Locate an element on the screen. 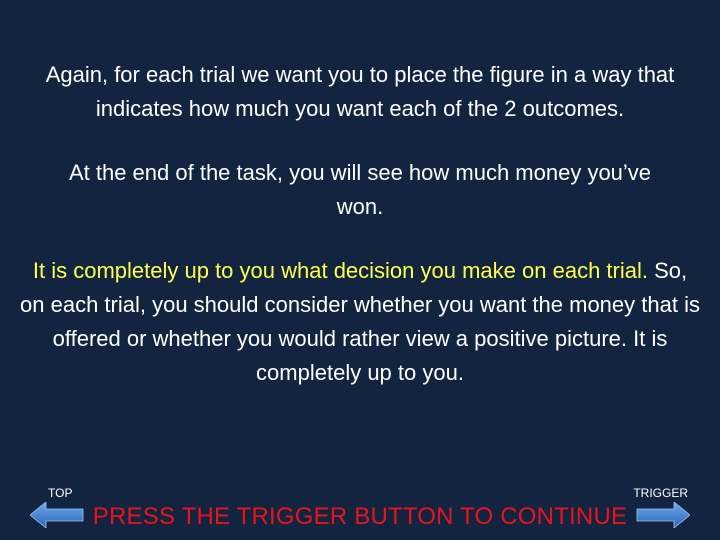 This screenshot has width=720, height=540. continue-prompt: PRESS THE TRIGGER BUTTON TO CONTINUE is located at coordinates (360, 516).